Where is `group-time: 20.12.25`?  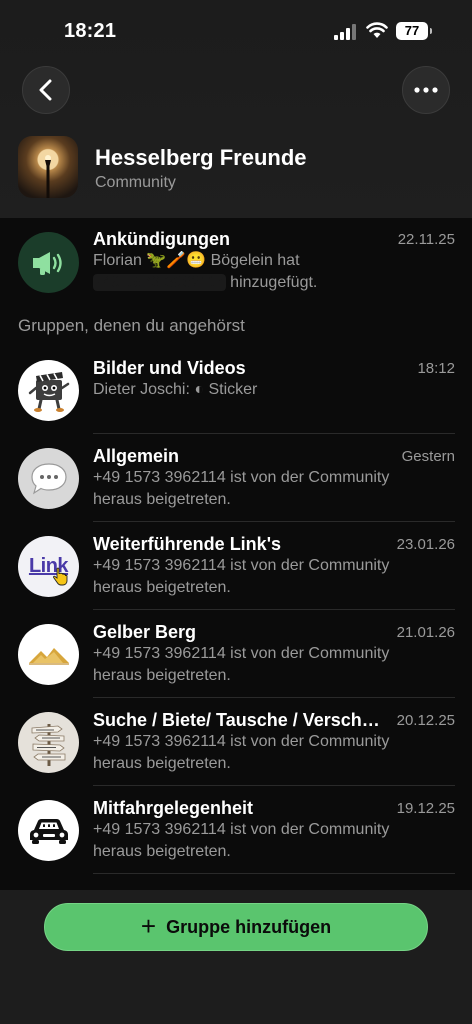 group-time: 20.12.25 is located at coordinates (425, 720).